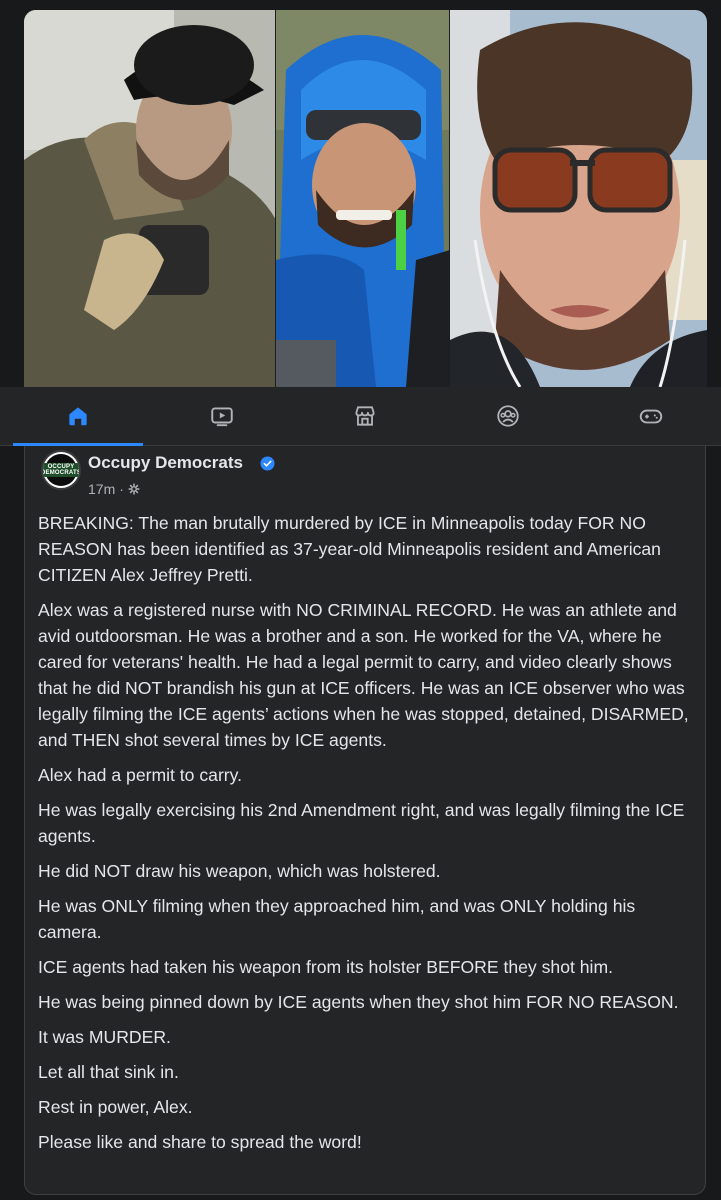  I want to click on groups-icon, so click(508, 416).